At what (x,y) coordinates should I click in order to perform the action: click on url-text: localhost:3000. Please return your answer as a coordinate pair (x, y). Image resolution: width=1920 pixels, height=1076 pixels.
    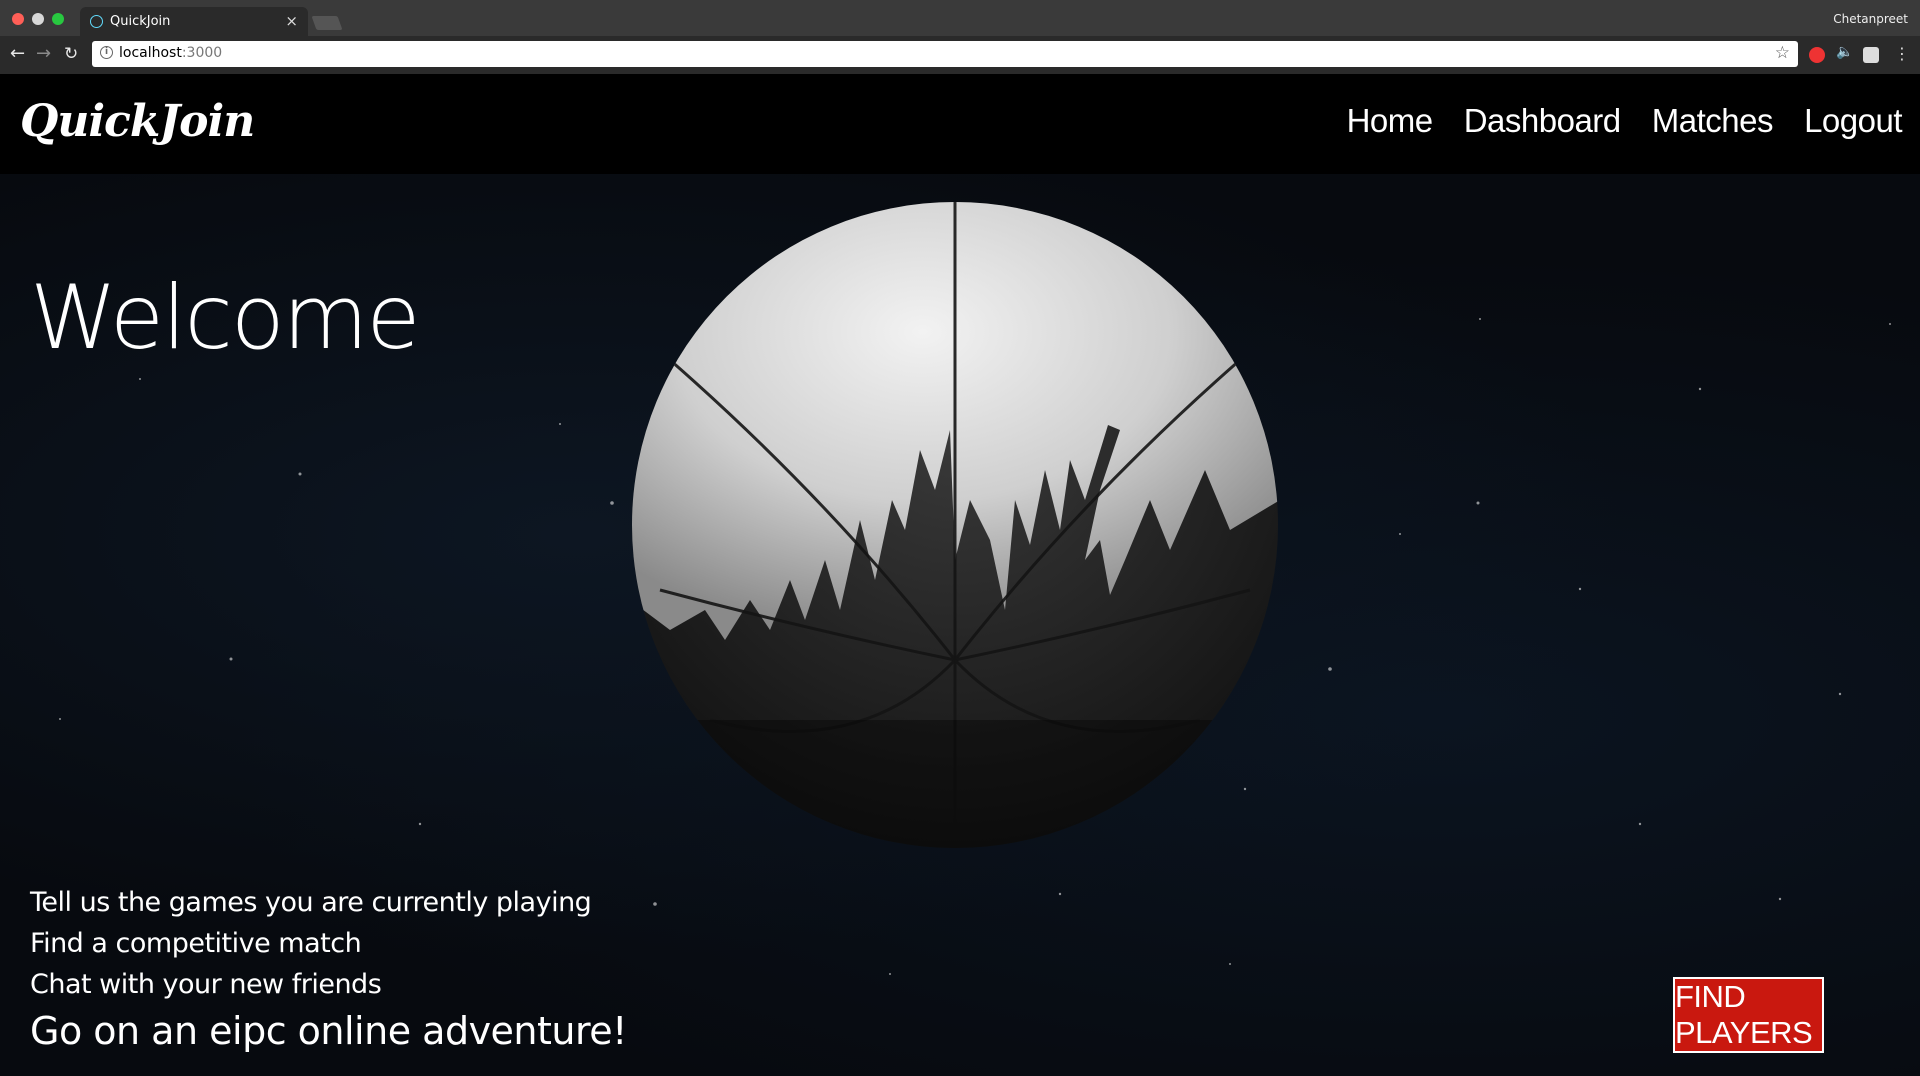
    Looking at the image, I should click on (170, 53).